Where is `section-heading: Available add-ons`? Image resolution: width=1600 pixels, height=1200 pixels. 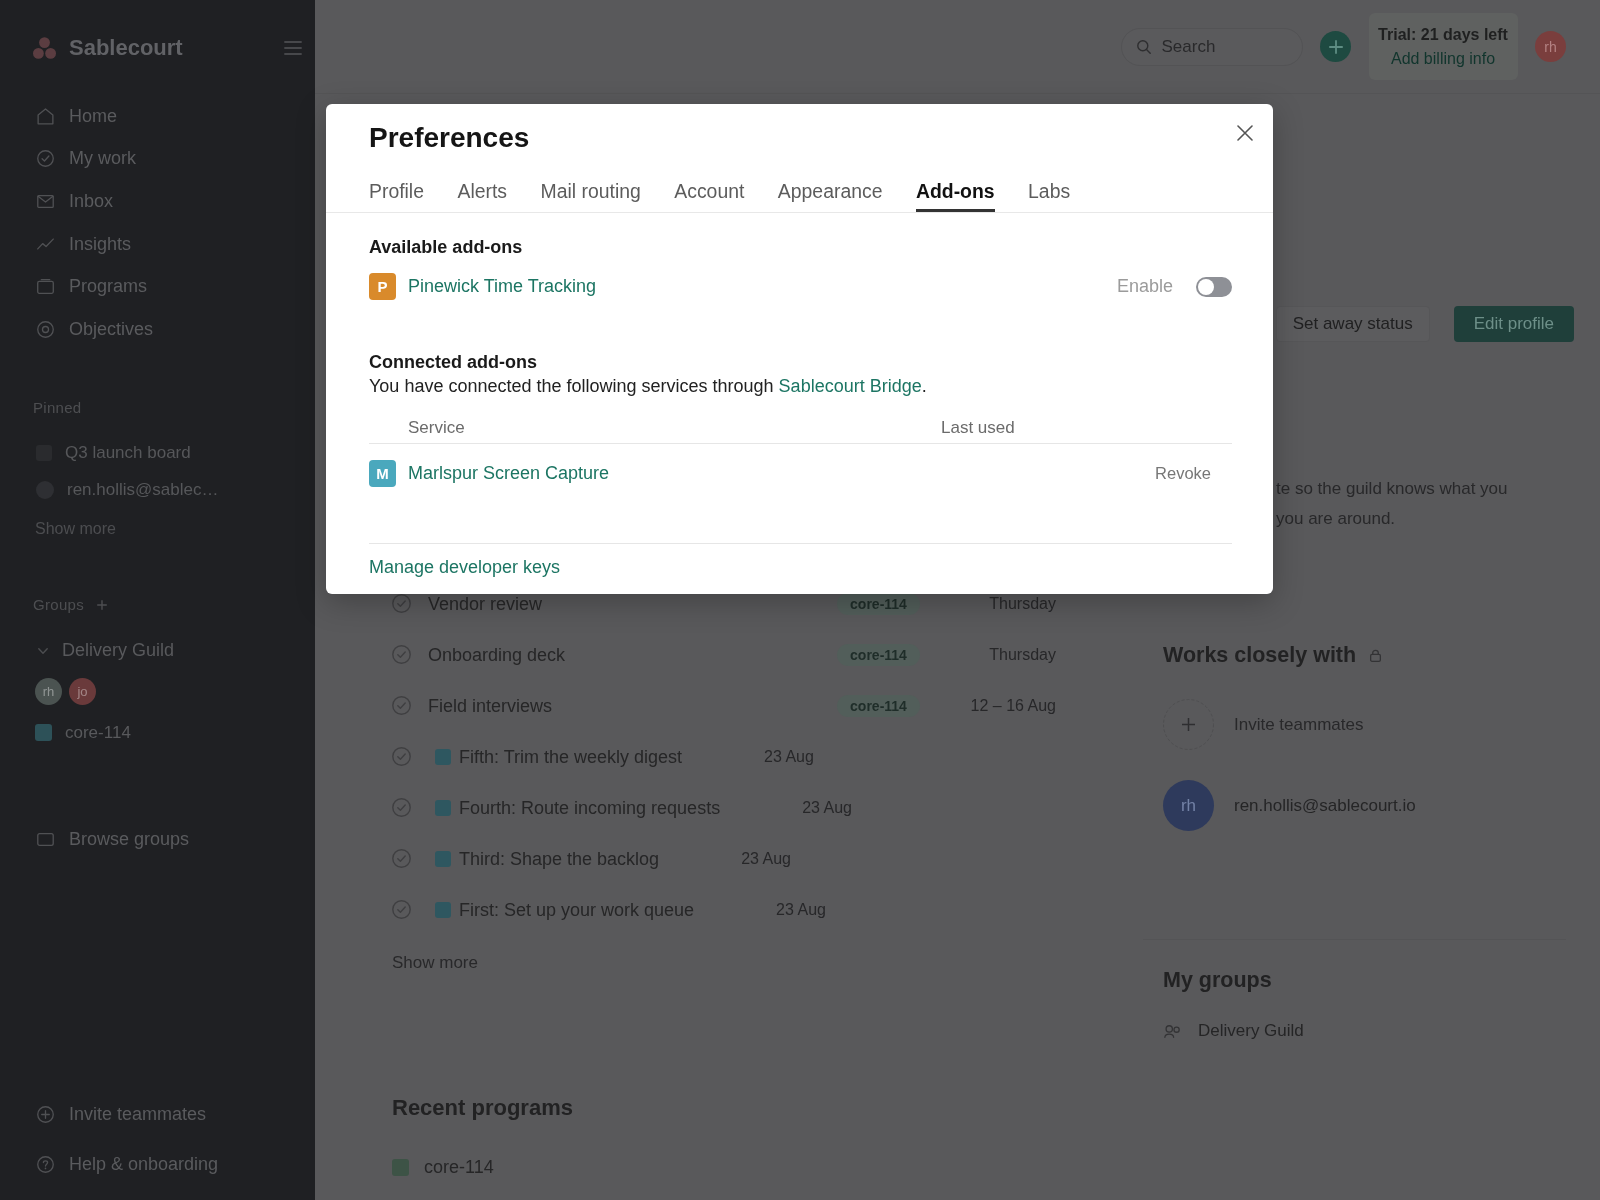
section-heading: Available add-ons is located at coordinates (446, 247).